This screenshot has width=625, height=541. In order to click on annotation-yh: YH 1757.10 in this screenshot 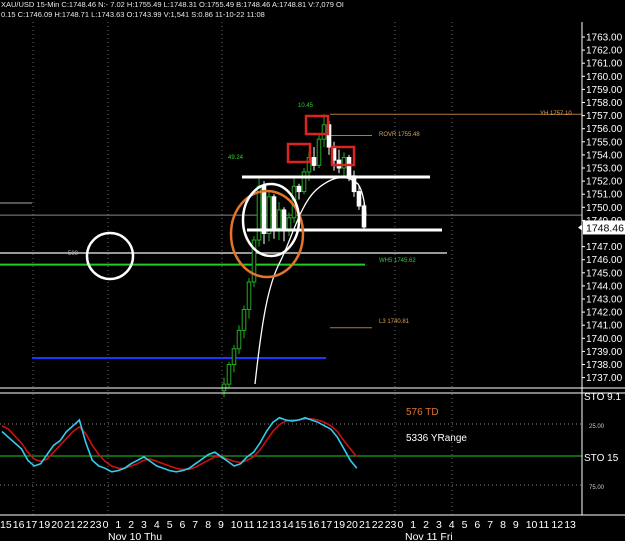, I will do `click(556, 114)`.